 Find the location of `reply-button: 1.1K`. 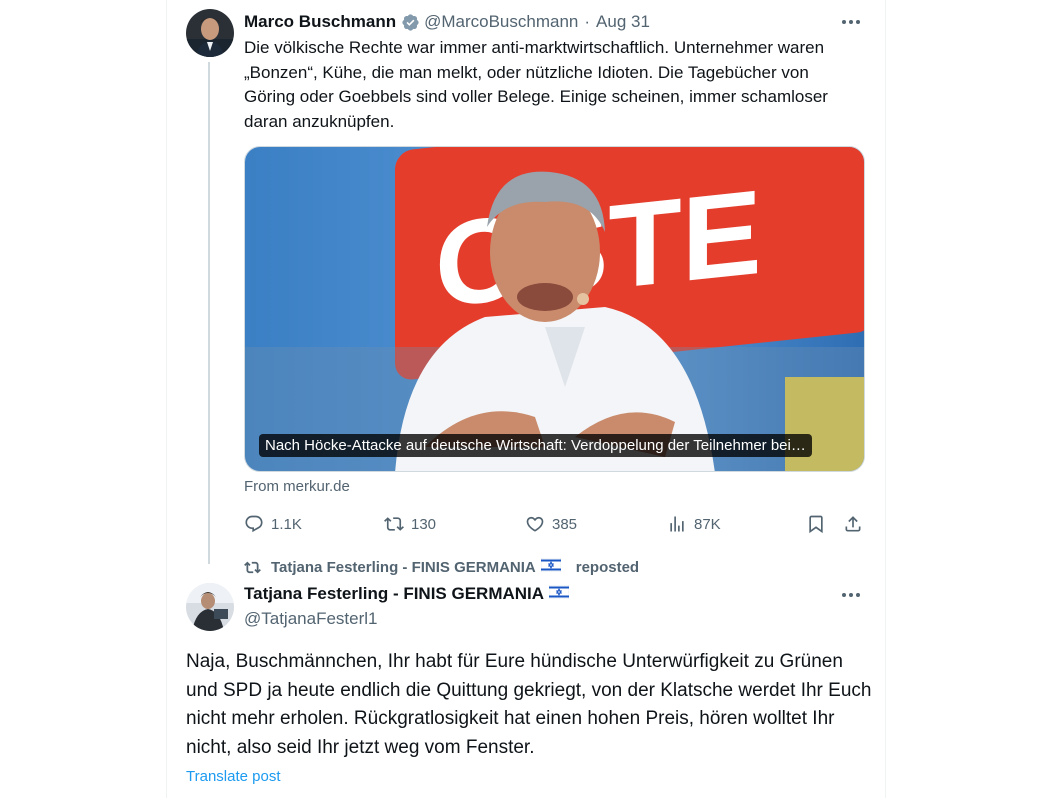

reply-button: 1.1K is located at coordinates (273, 524).